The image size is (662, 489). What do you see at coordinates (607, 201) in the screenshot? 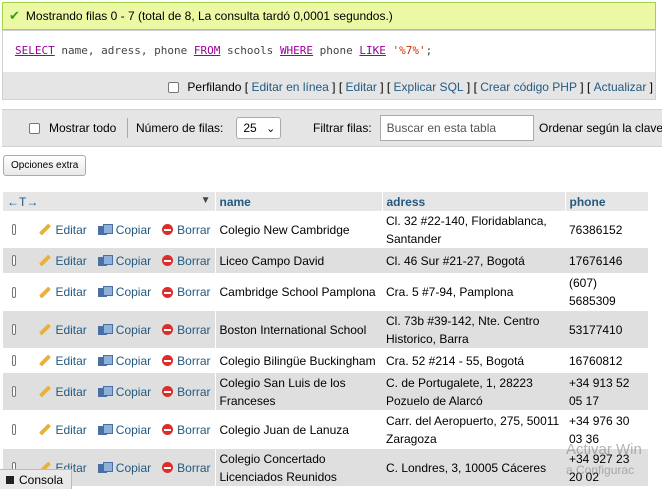
I see `column-header-phone: phone` at bounding box center [607, 201].